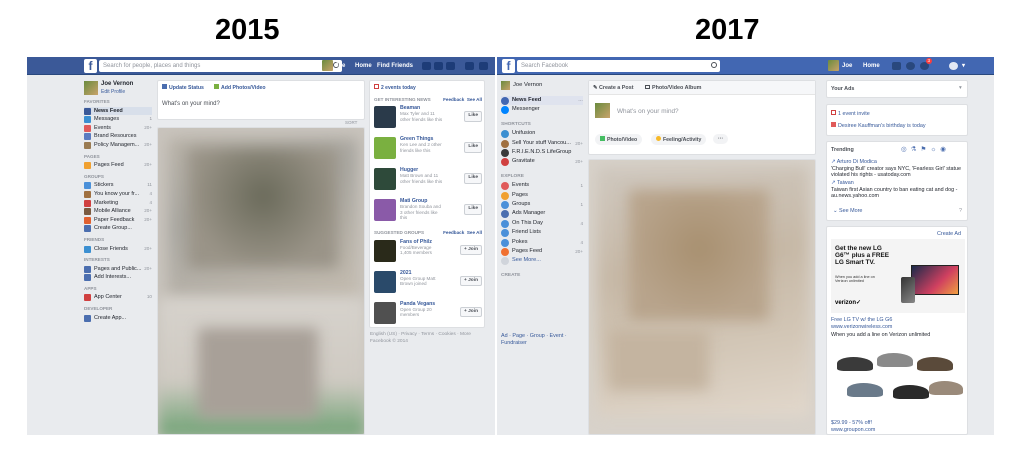  Describe the element at coordinates (220, 66) in the screenshot. I see `search-input: Search for people, places and things` at that location.